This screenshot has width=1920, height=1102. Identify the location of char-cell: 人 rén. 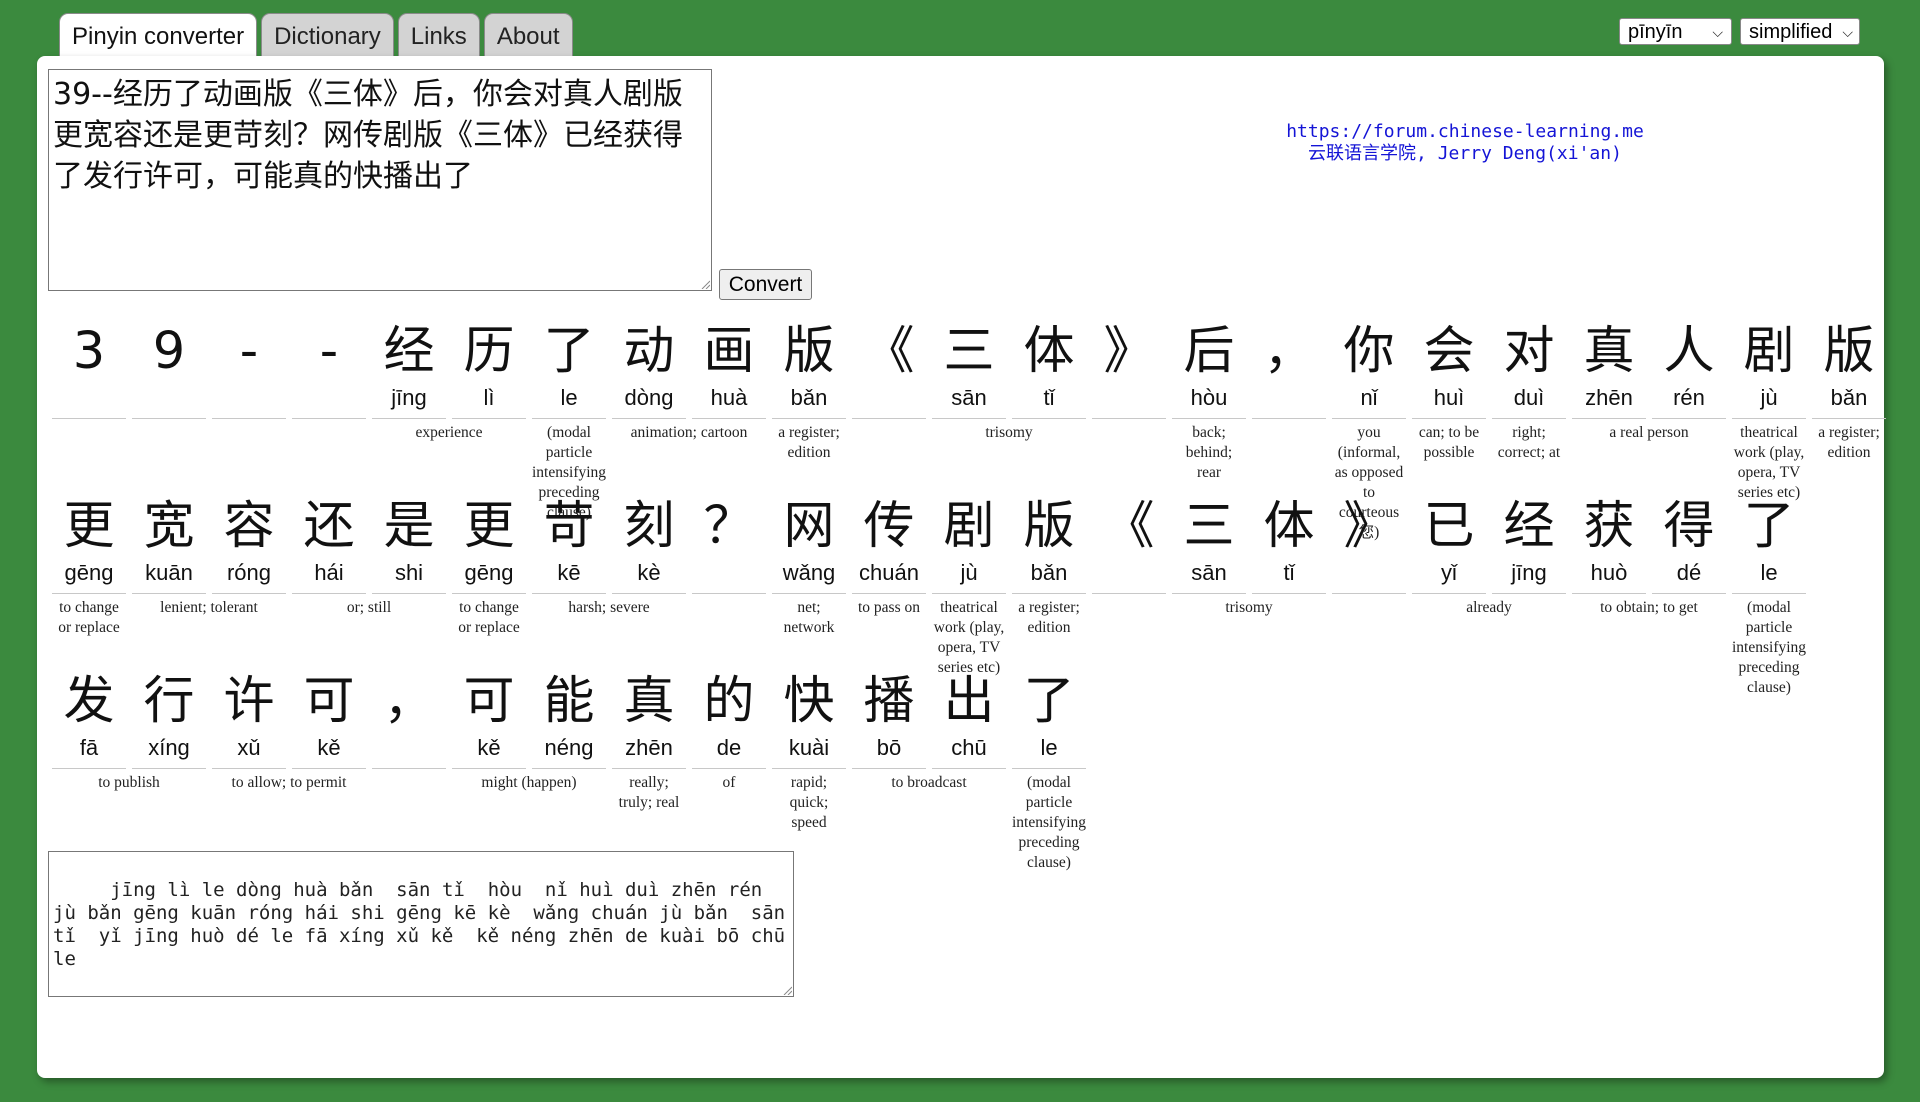
(1689, 370).